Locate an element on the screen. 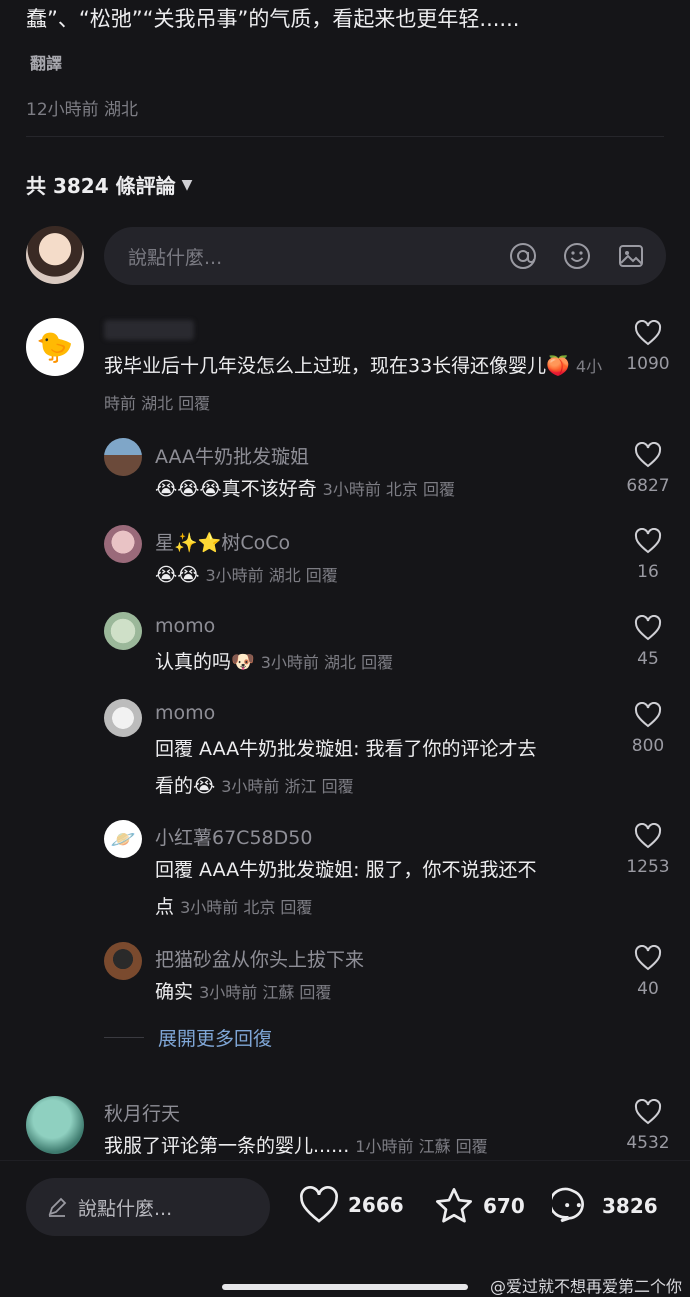  favorite-count: 670 is located at coordinates (504, 1206).